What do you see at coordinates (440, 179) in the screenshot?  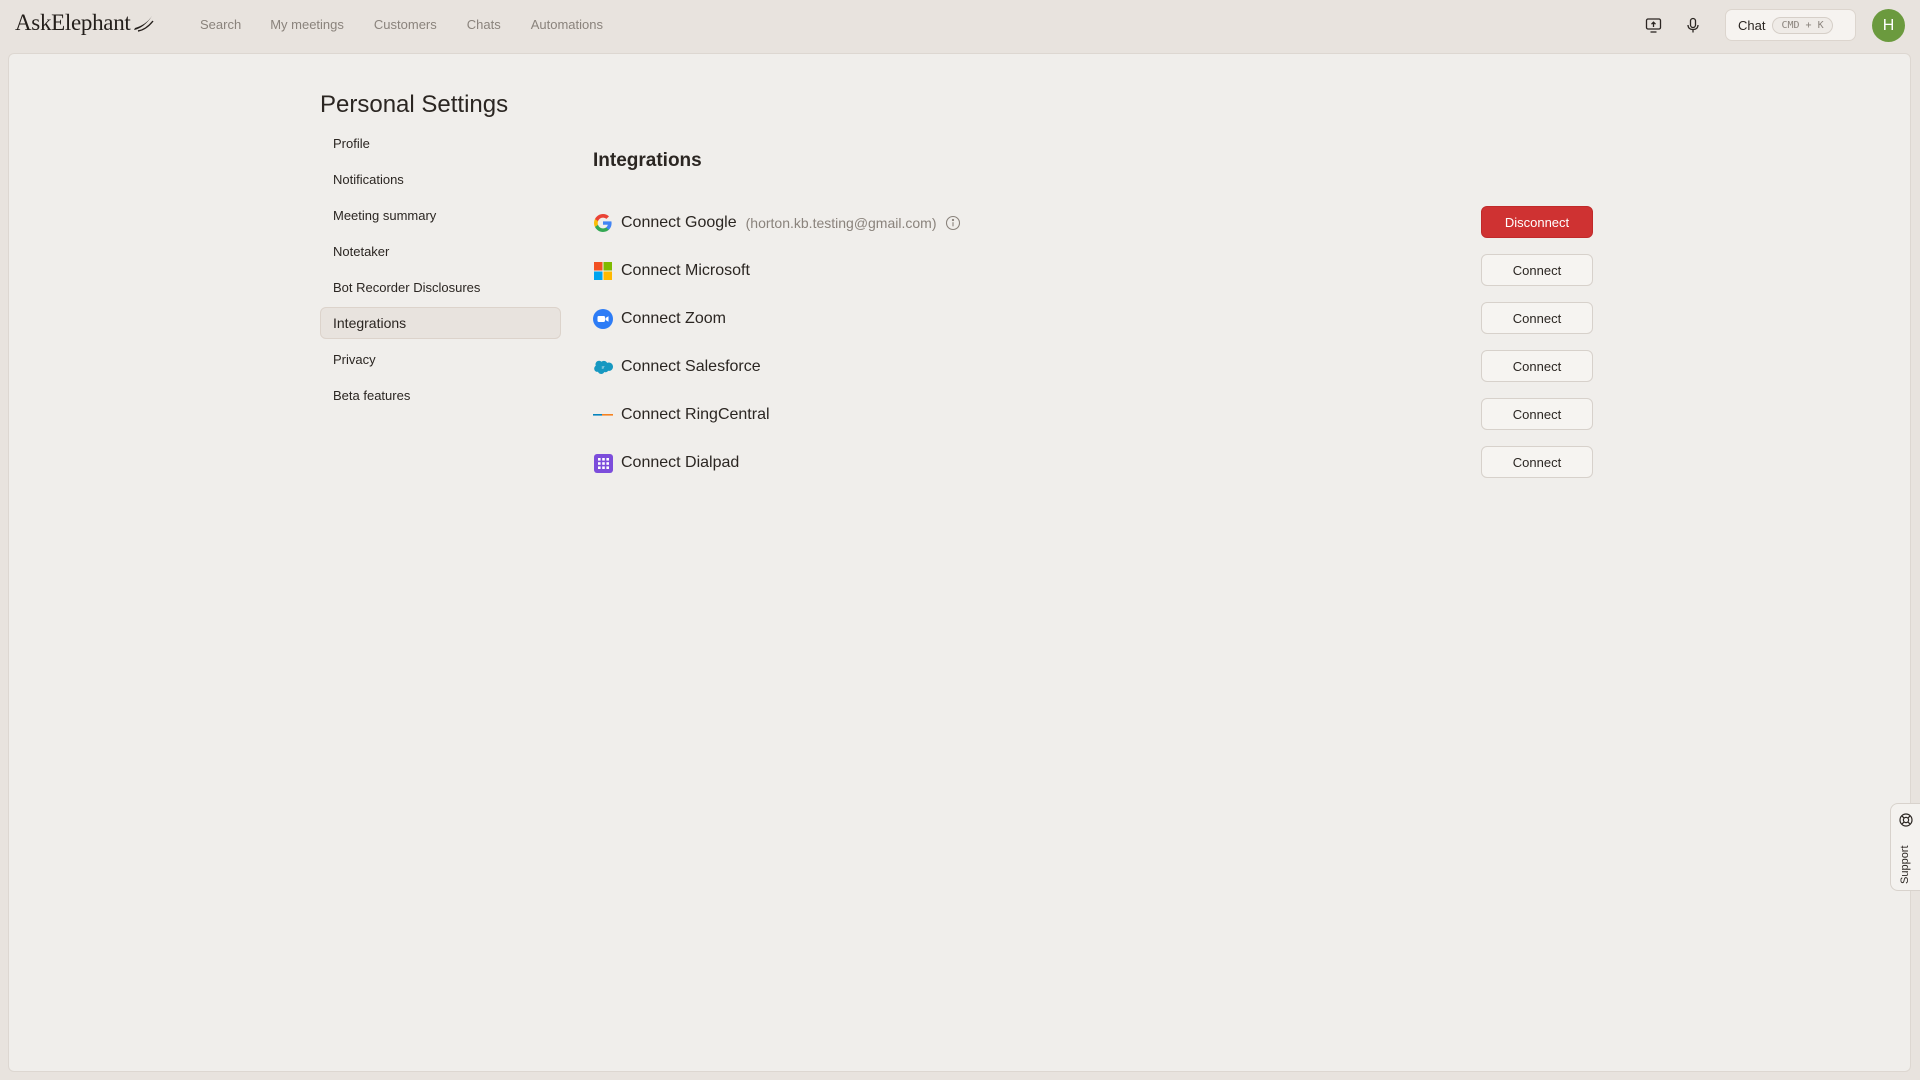 I see `sidebar-item-notifications: Notifications` at bounding box center [440, 179].